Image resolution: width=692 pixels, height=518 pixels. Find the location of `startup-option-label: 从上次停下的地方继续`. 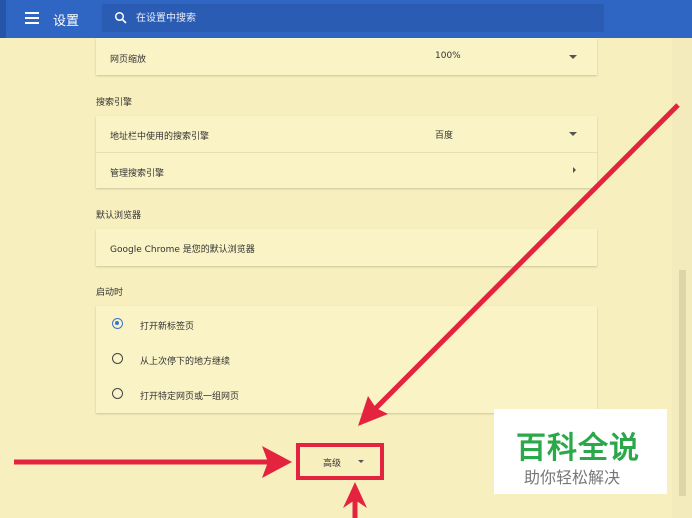

startup-option-label: 从上次停下的地方继续 is located at coordinates (185, 362).